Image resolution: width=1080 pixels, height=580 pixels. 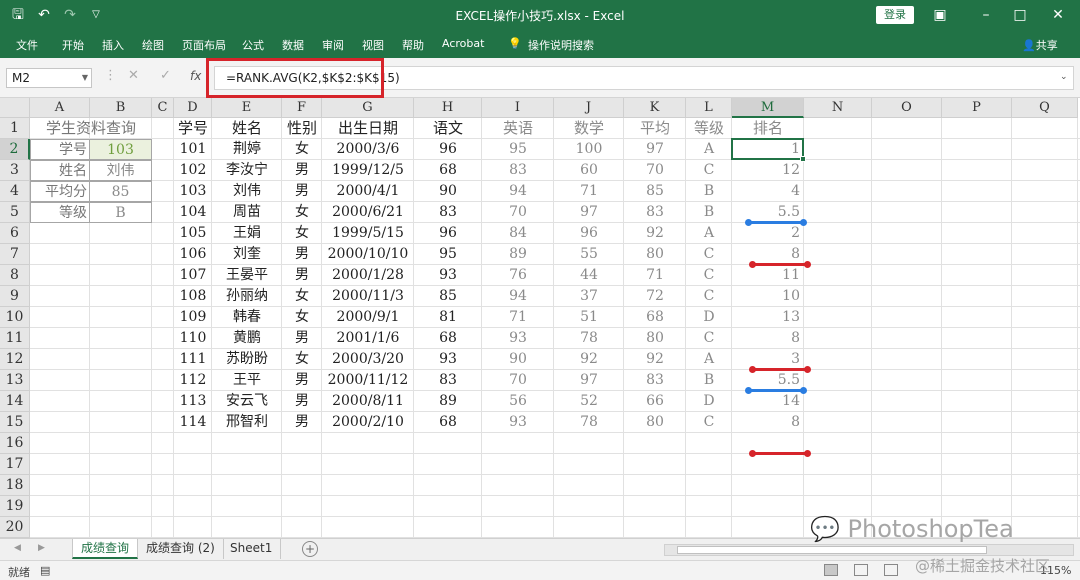 I want to click on table-cell: 安云飞, so click(x=247, y=401).